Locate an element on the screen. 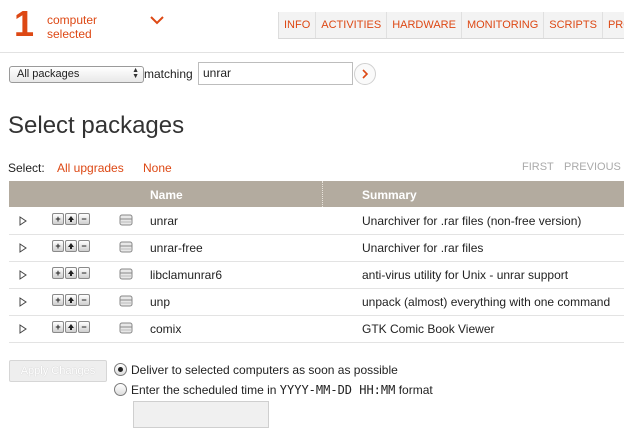 This screenshot has width=624, height=445. table-row: + − comix GTK Comic Book Viewer is located at coordinates (316, 329).